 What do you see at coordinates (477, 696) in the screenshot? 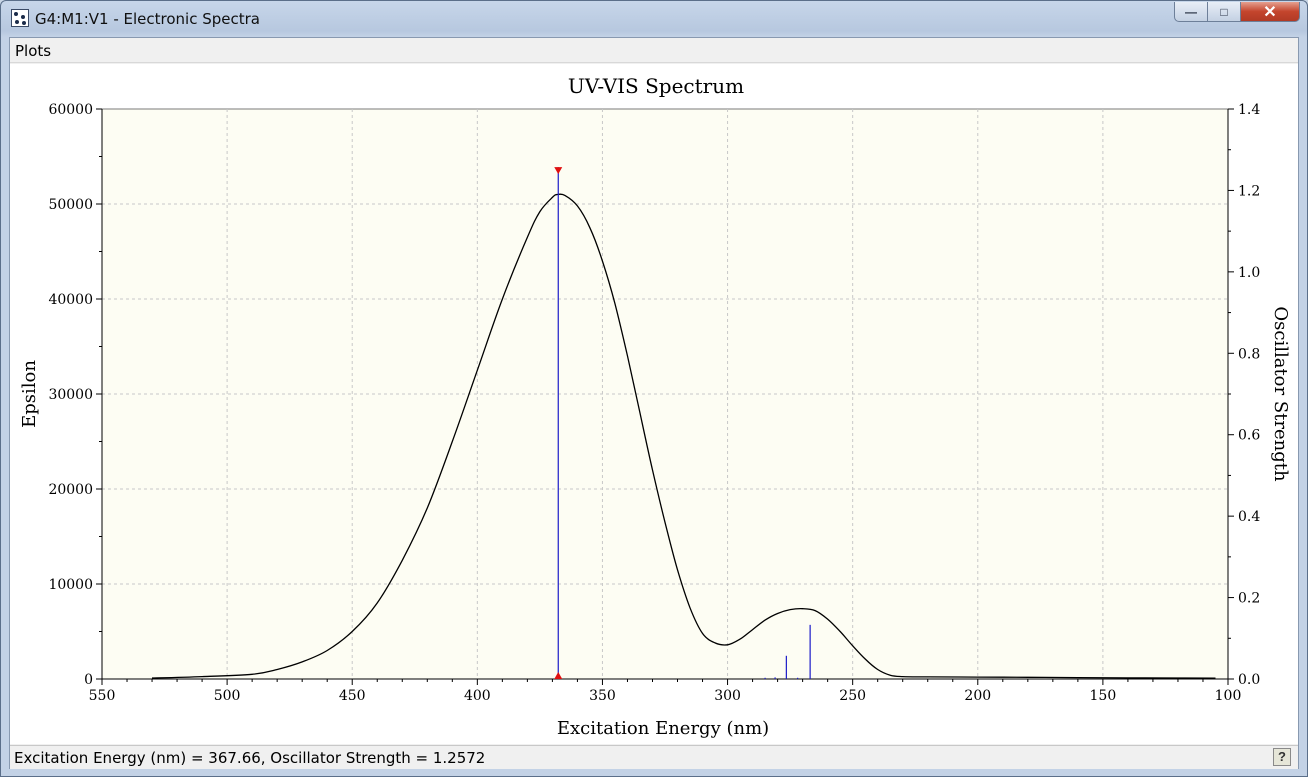
I see `x-tick-label: 400` at bounding box center [477, 696].